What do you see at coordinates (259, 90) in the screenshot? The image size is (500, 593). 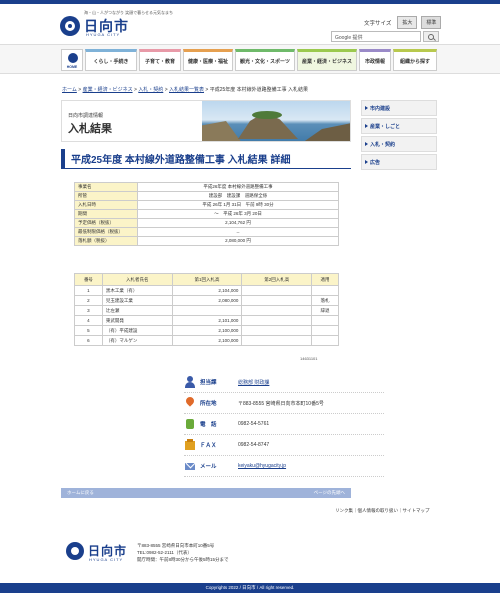 I see `breadcrumb-current: 平成25年度 本村線外道路整備工事 入札結果` at bounding box center [259, 90].